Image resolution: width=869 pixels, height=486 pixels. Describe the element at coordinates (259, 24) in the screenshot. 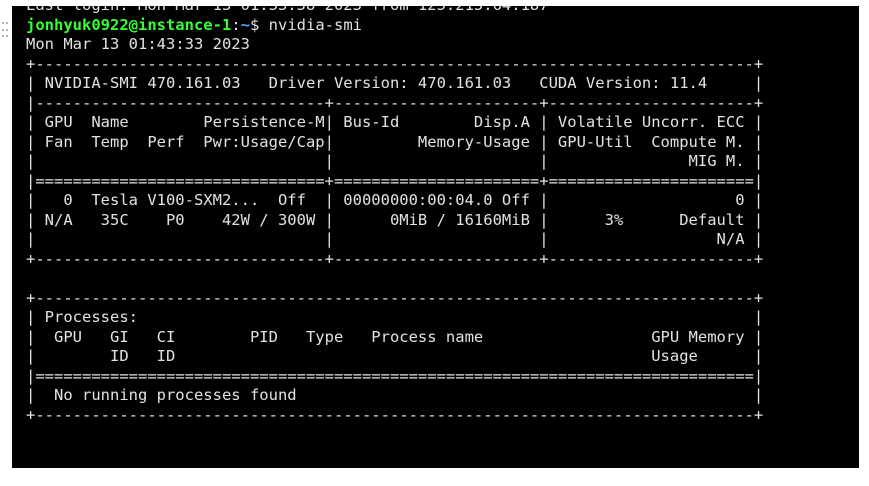

I see `prompt-symbol: $` at that location.